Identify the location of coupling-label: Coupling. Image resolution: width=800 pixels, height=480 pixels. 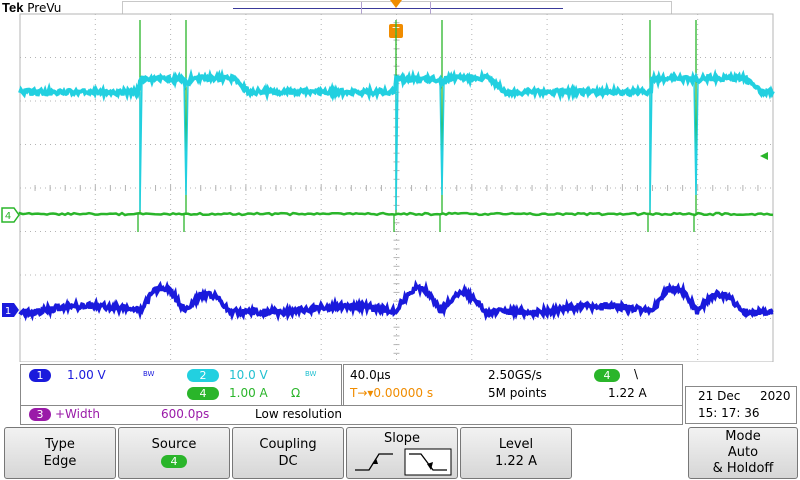
(288, 444).